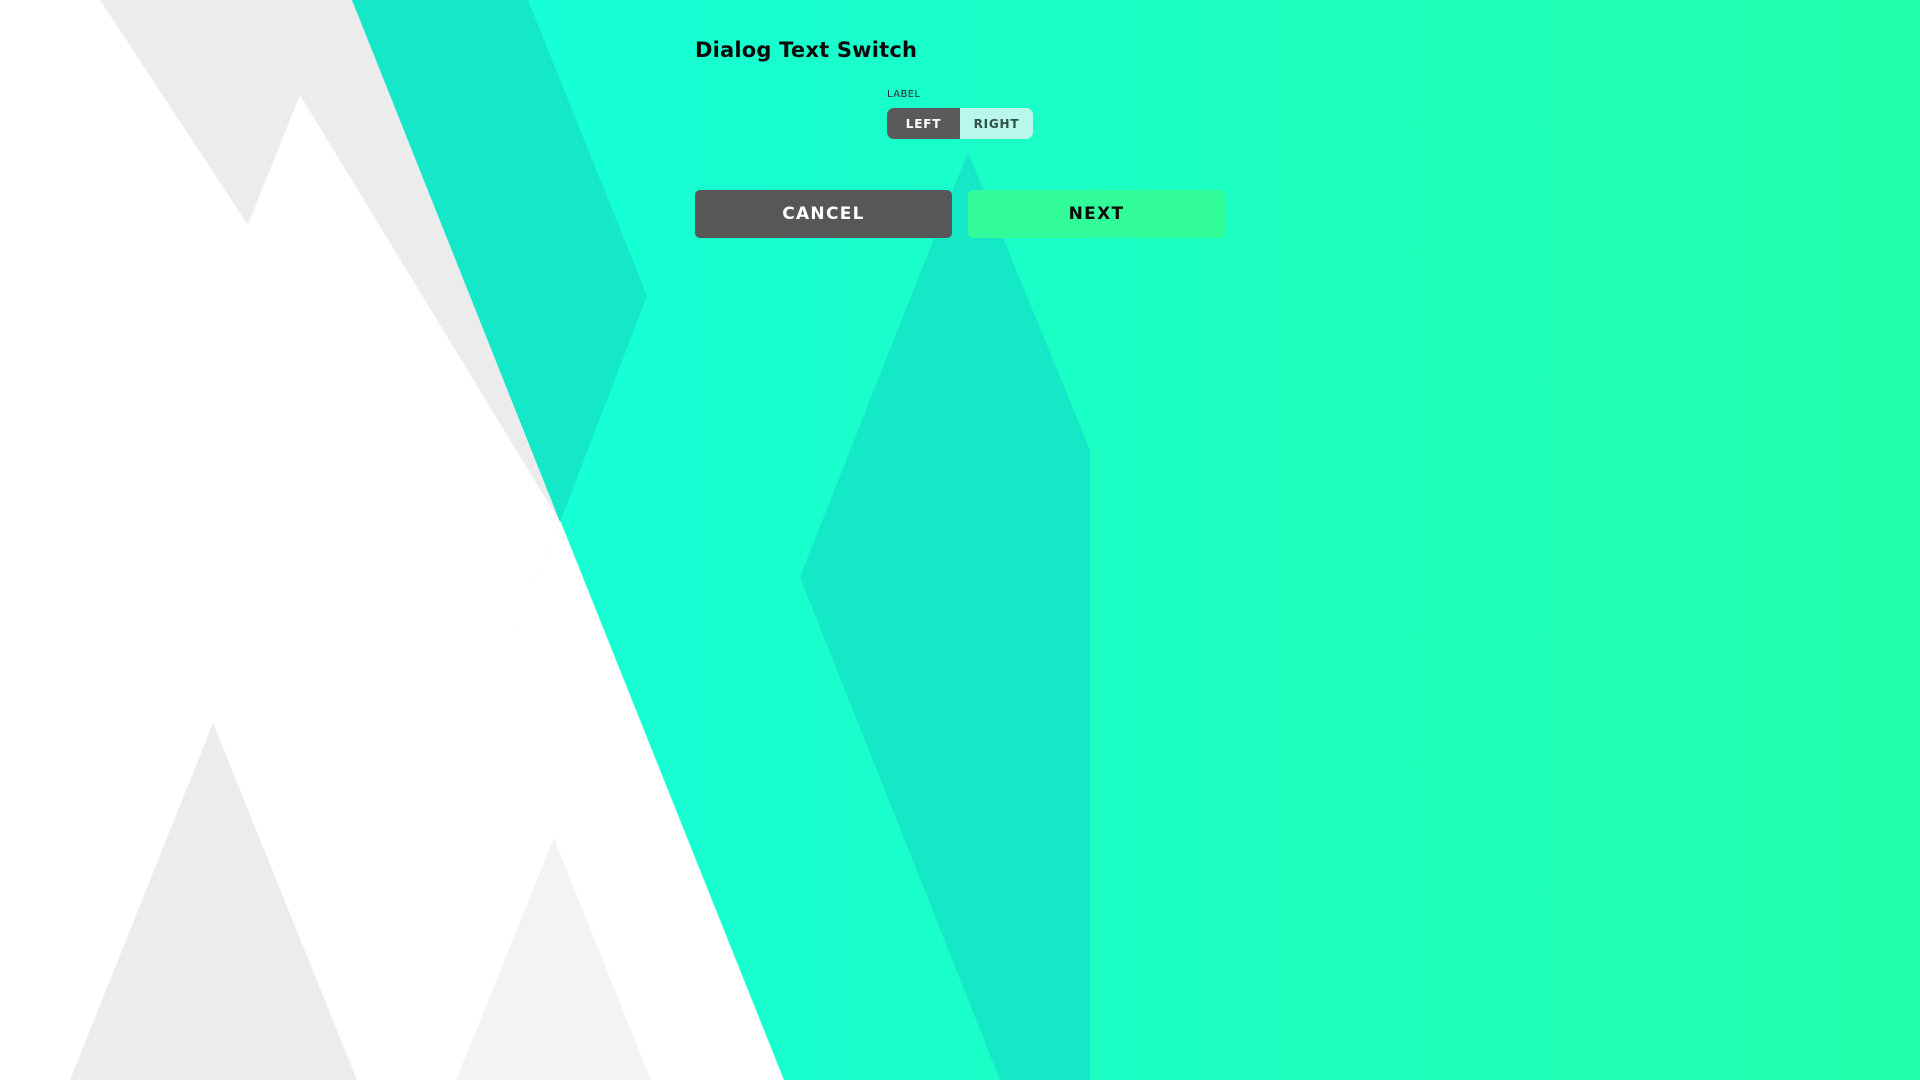  Describe the element at coordinates (923, 123) in the screenshot. I see `switch-option-left: LEFT` at that location.